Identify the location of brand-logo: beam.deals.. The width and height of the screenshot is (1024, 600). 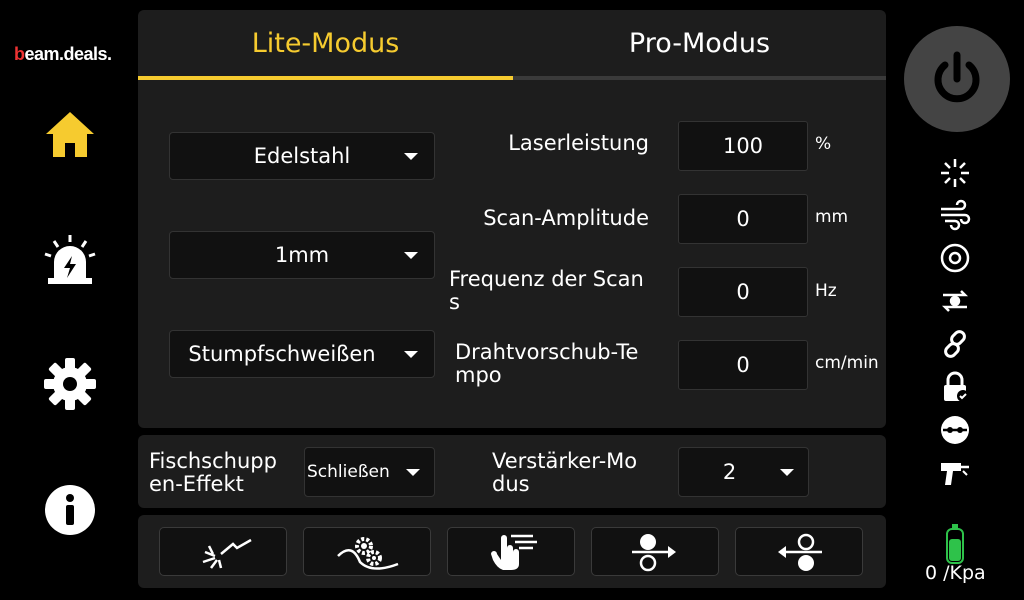
(63, 54).